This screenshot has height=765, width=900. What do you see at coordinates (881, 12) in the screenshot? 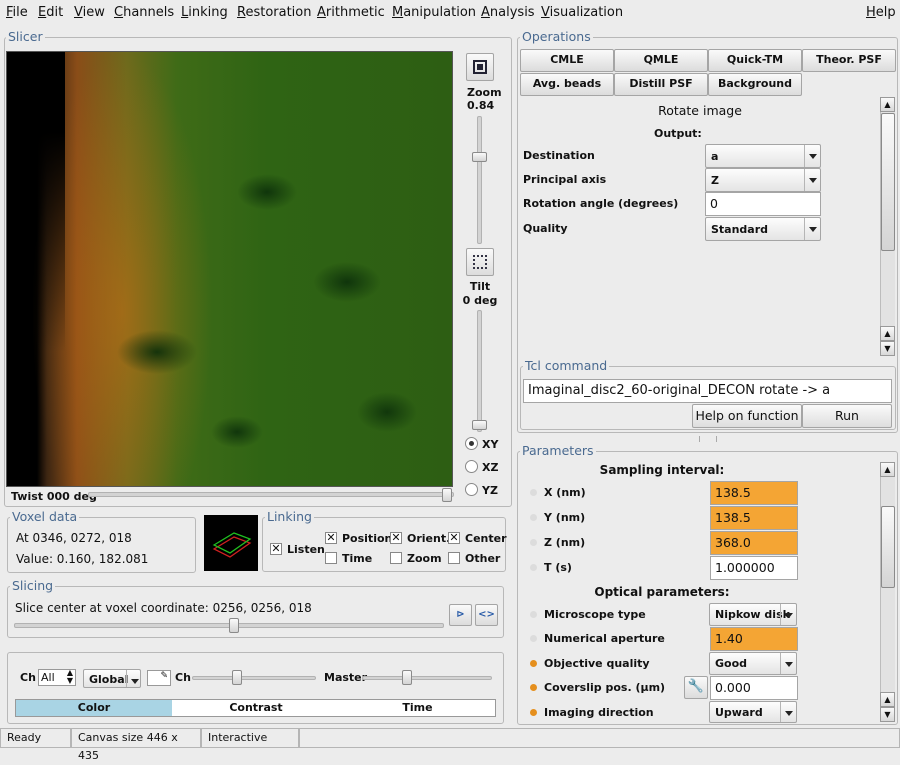
I see `menu-help: Help` at bounding box center [881, 12].